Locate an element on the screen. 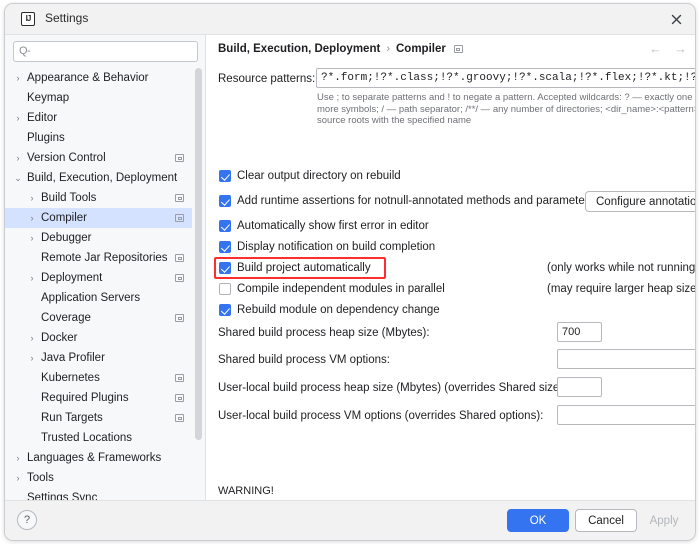  sidebar-item-label: Tools is located at coordinates (40, 478).